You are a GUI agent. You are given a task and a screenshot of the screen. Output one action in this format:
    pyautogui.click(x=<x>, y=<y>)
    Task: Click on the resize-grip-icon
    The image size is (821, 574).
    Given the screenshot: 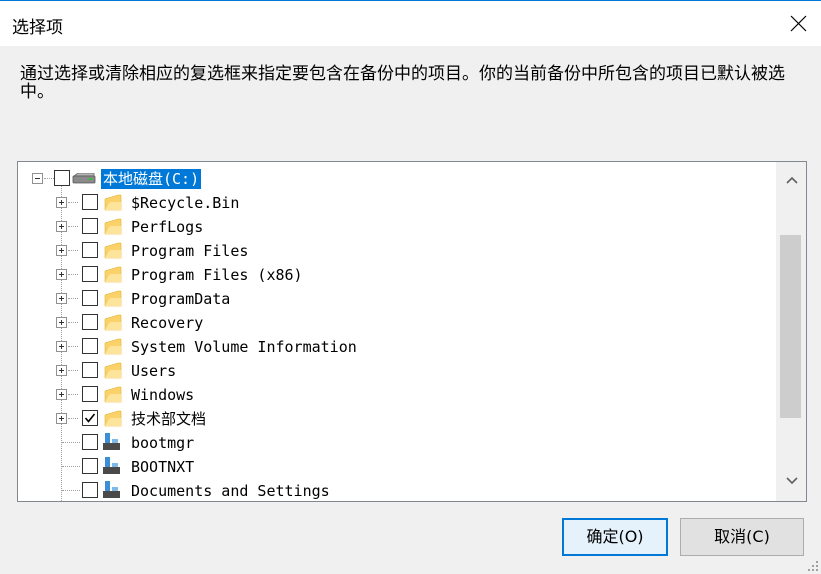 What is the action you would take?
    pyautogui.click(x=813, y=566)
    